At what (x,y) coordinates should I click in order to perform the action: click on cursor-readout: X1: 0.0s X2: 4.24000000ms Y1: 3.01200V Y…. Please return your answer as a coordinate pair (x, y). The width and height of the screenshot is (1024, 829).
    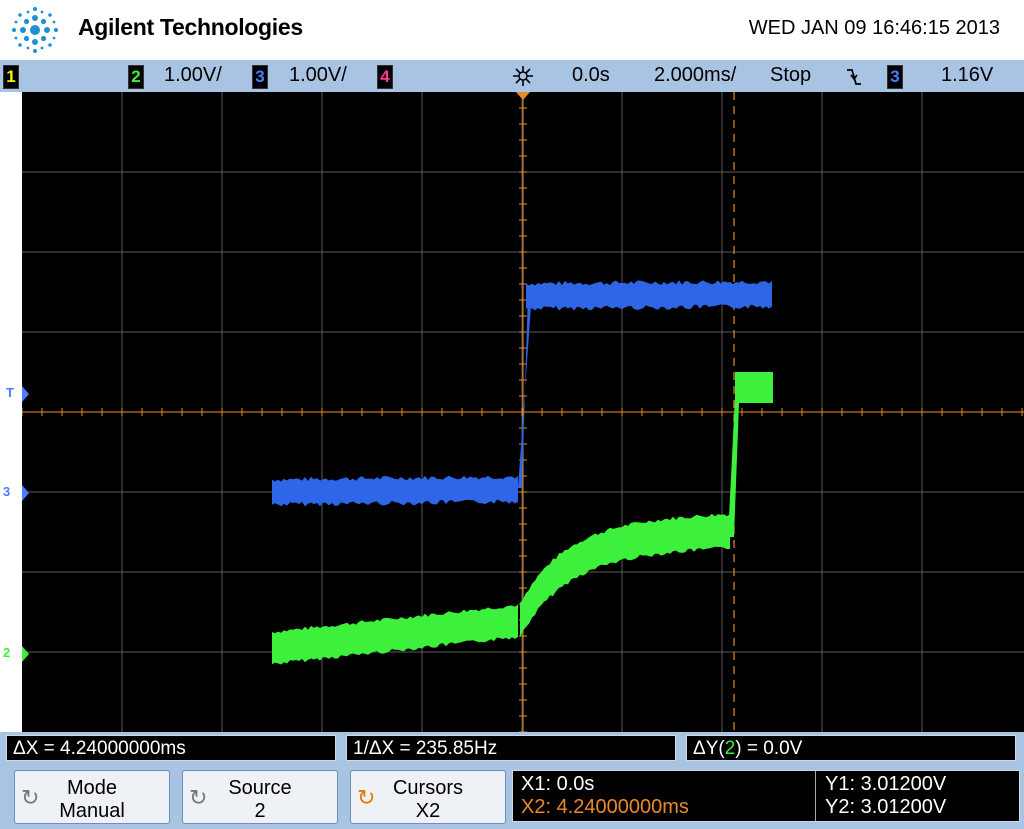
    Looking at the image, I should click on (766, 796).